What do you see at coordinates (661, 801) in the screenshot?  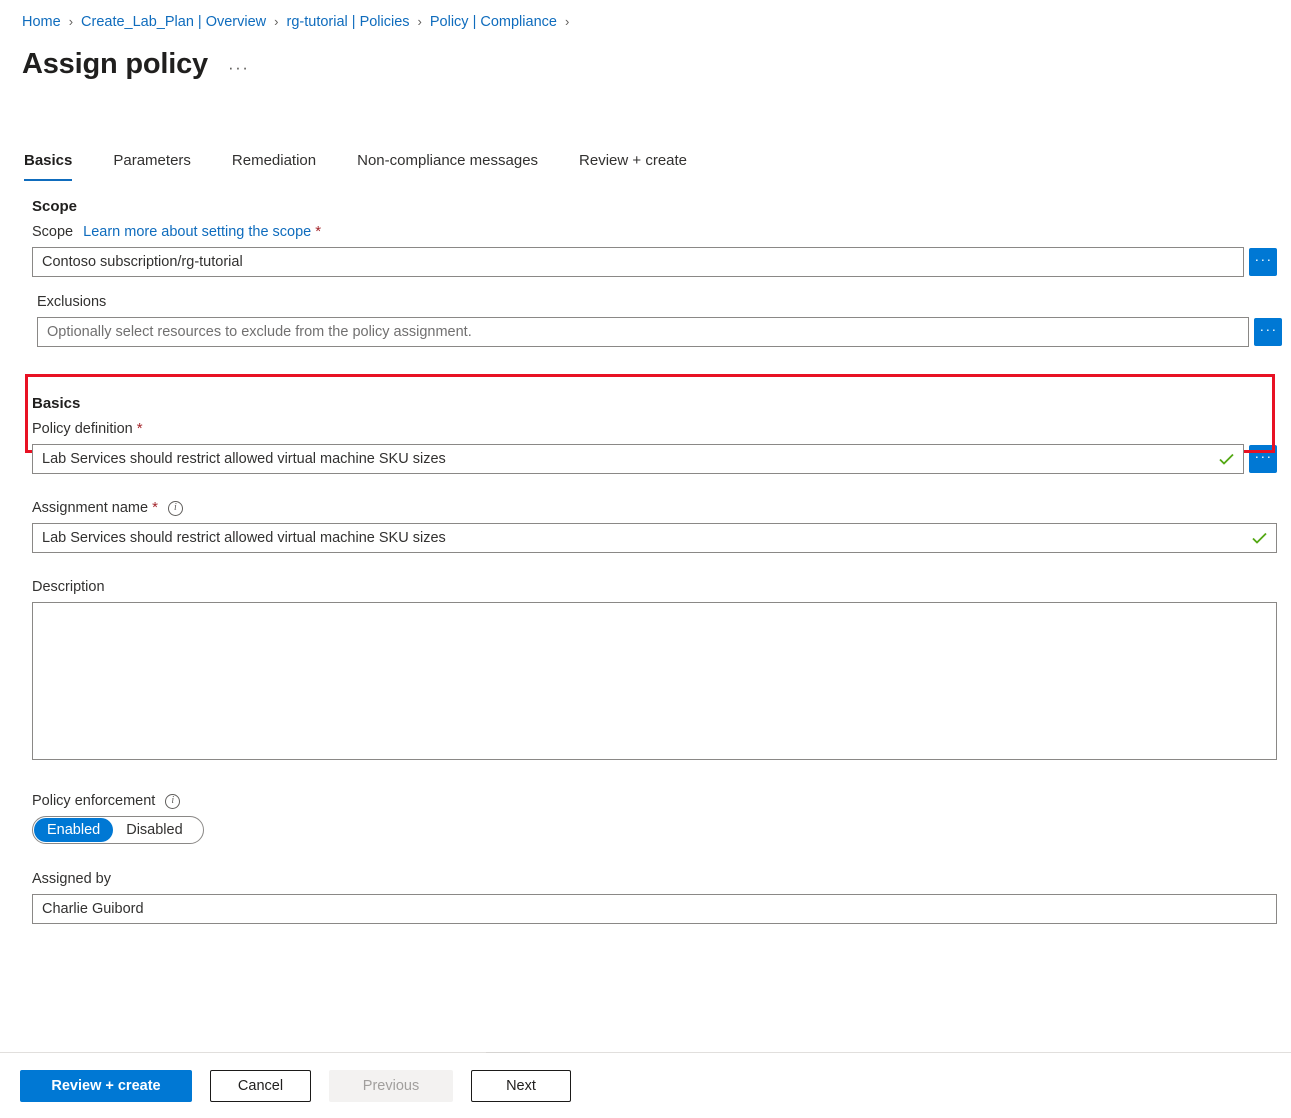 I see `policy-enforcement-field-label: Policy enforcement i` at bounding box center [661, 801].